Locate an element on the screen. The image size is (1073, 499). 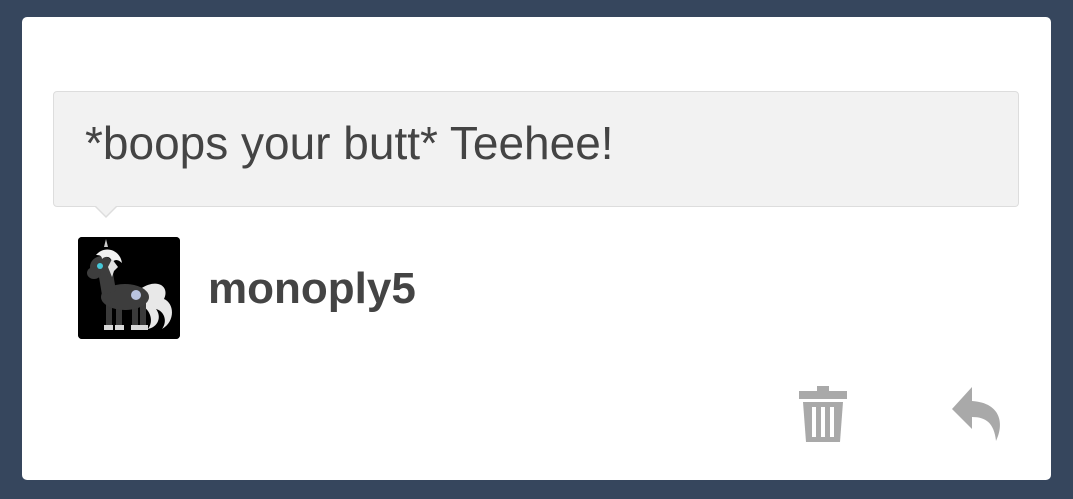
delete-button is located at coordinates (823, 414).